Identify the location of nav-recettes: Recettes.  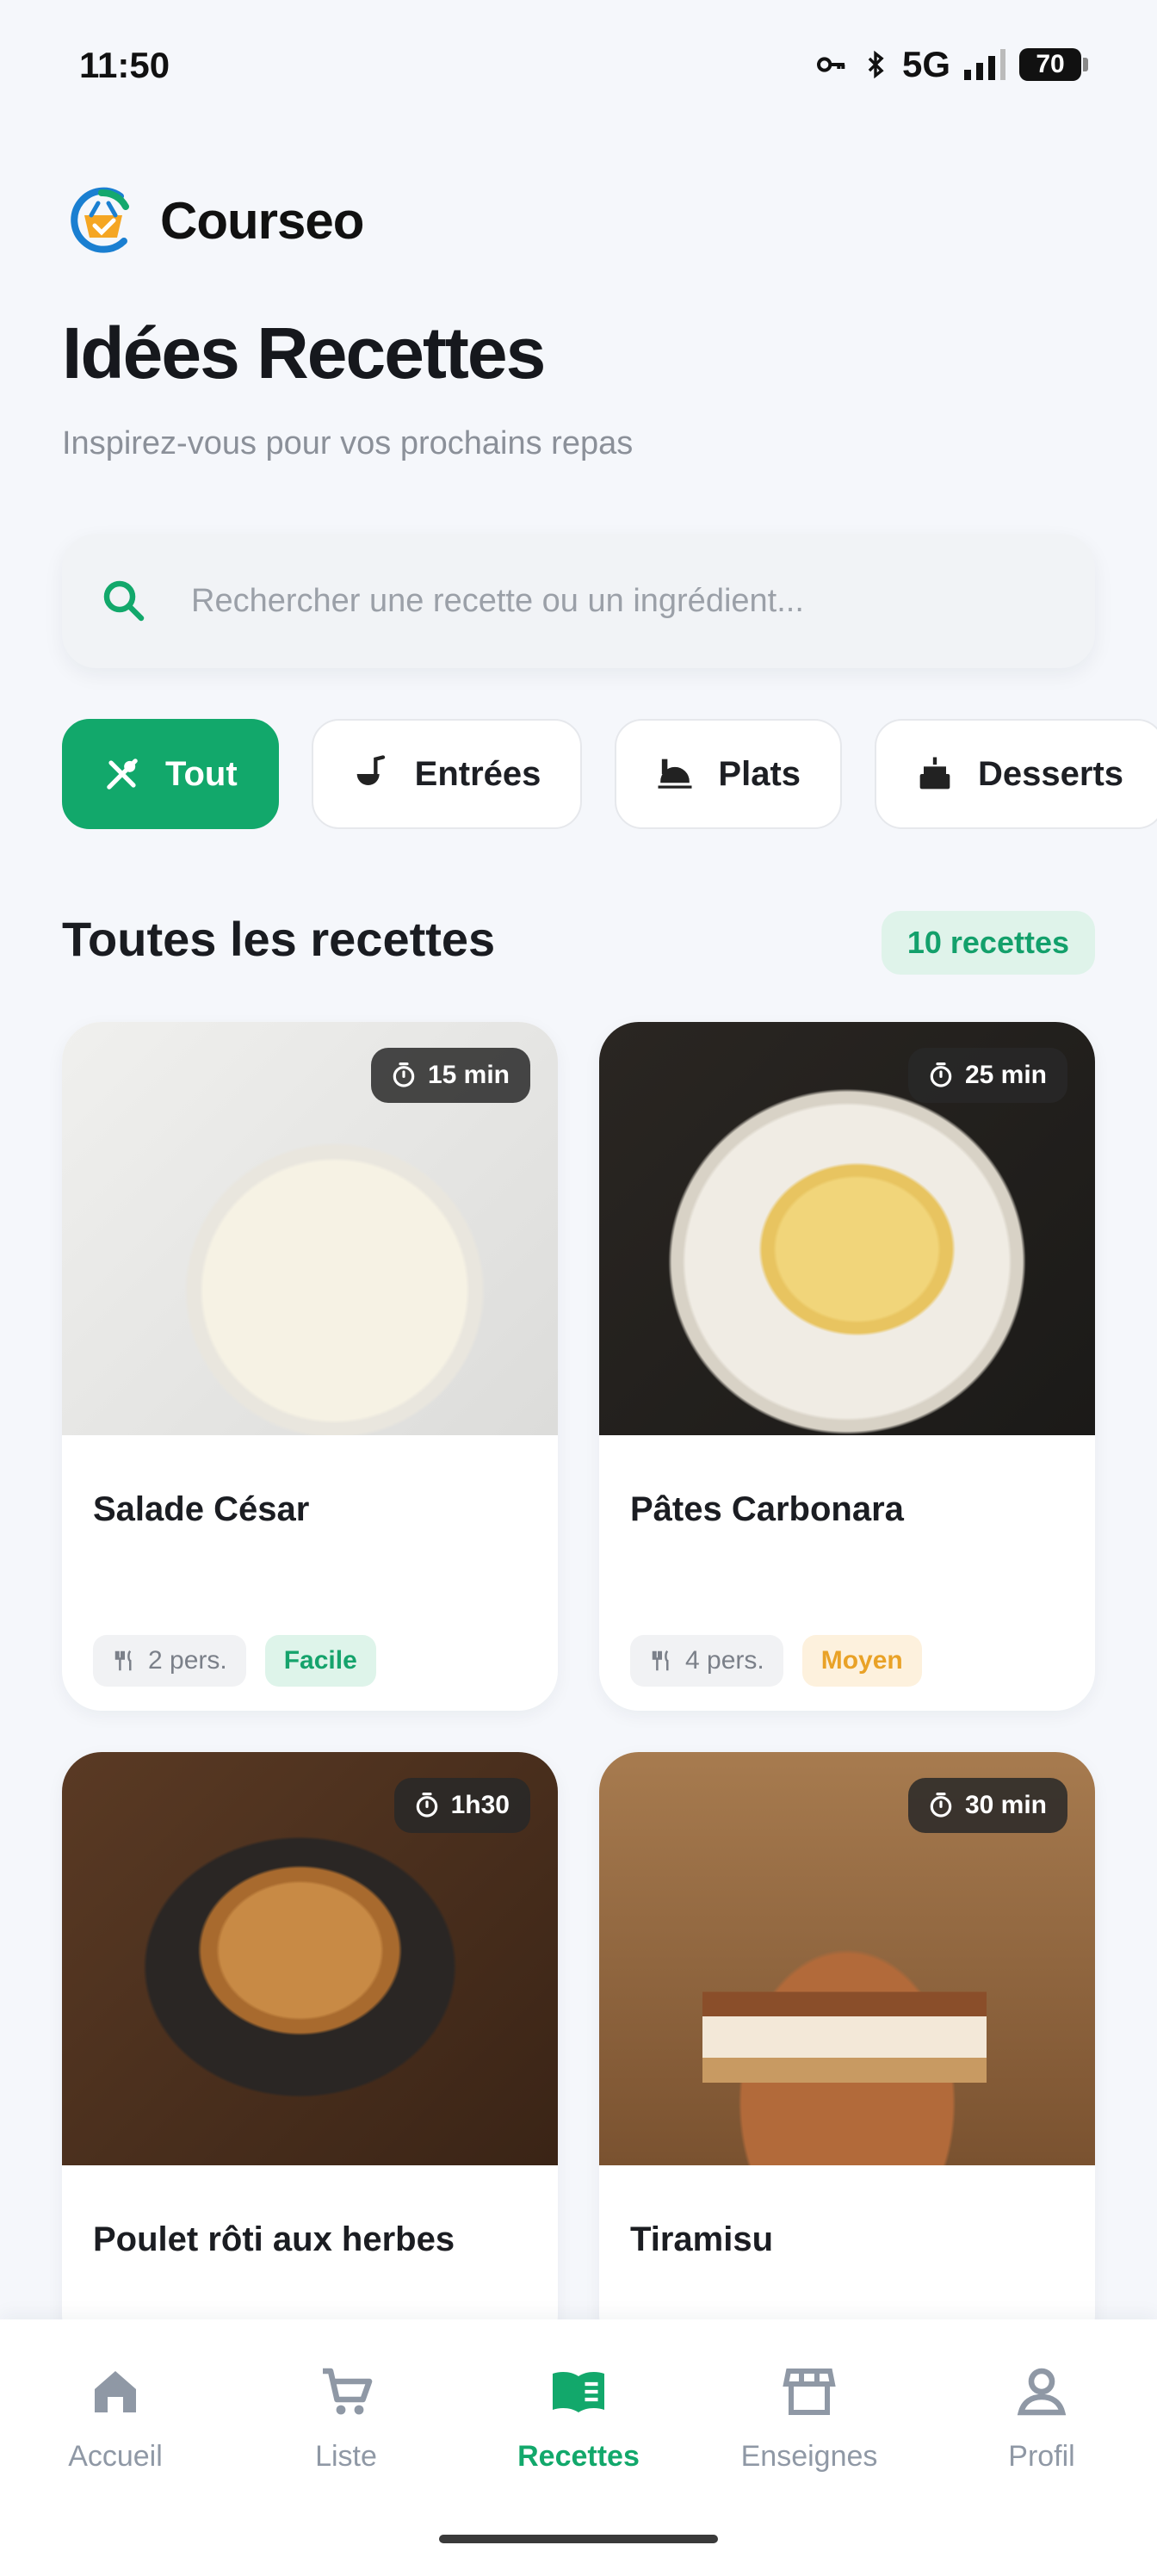
(579, 2418).